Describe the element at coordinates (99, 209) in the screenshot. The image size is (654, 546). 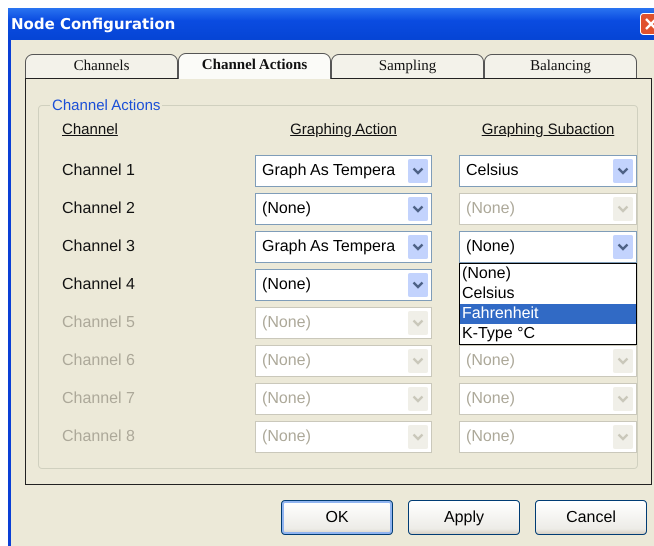
I see `channel-label: Channel 2` at that location.